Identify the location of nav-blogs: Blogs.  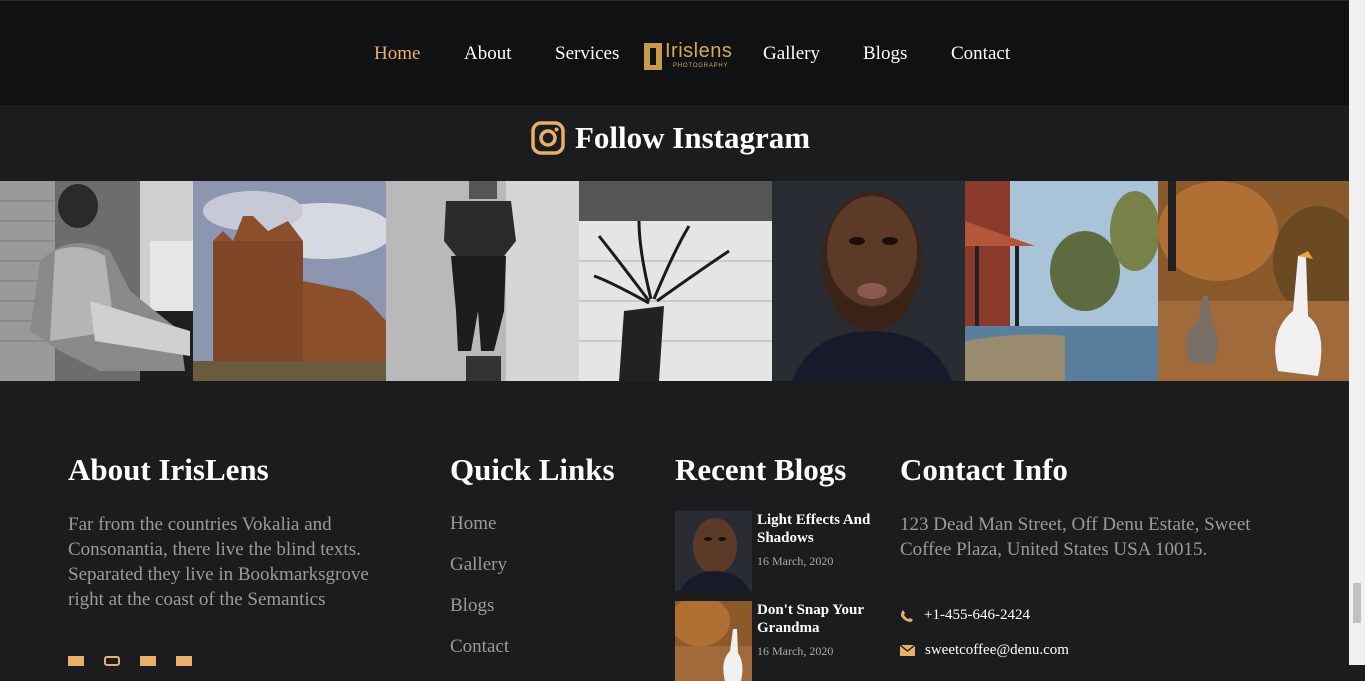
(885, 54).